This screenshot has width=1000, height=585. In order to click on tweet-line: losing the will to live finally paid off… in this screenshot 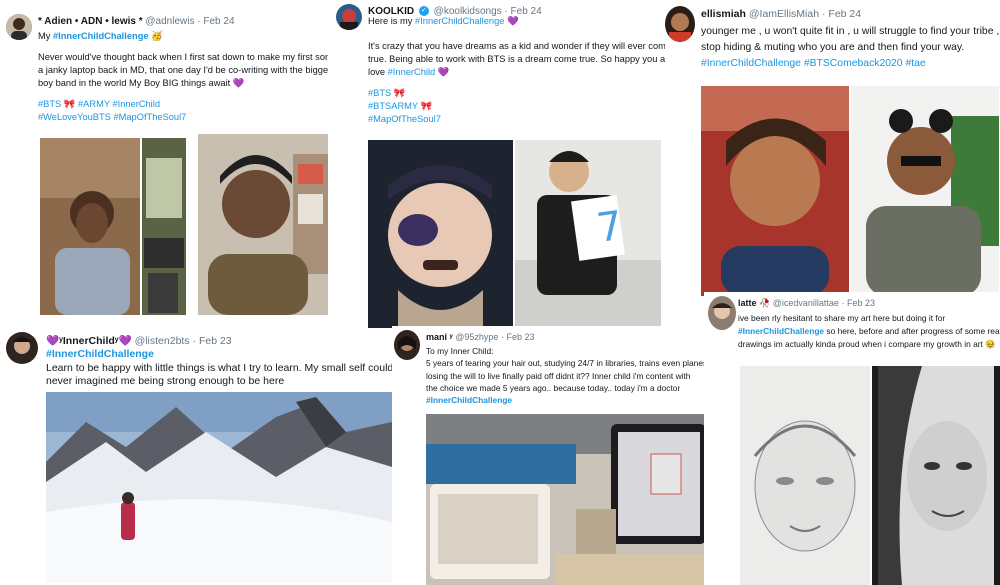, I will do `click(558, 375)`.